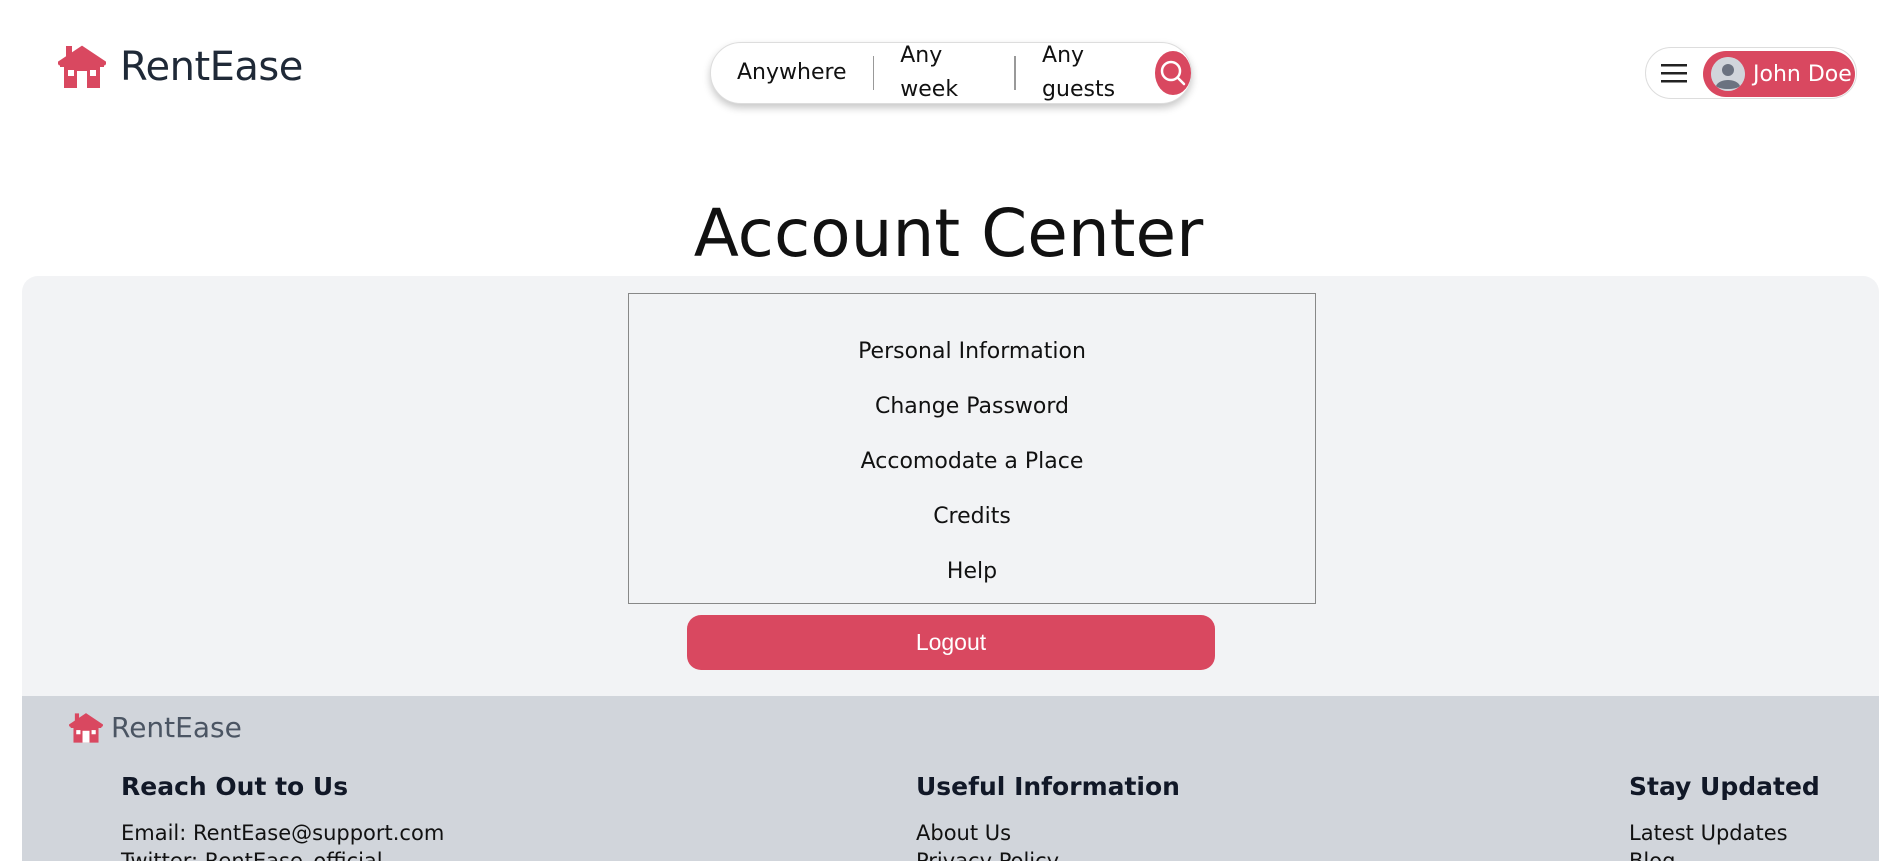 The image size is (1897, 861). I want to click on user-profile-button: John Doe, so click(1779, 74).